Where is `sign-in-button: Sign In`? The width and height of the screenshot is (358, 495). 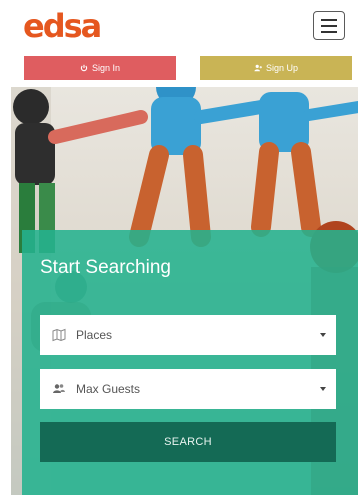
sign-in-button: Sign In is located at coordinates (100, 68).